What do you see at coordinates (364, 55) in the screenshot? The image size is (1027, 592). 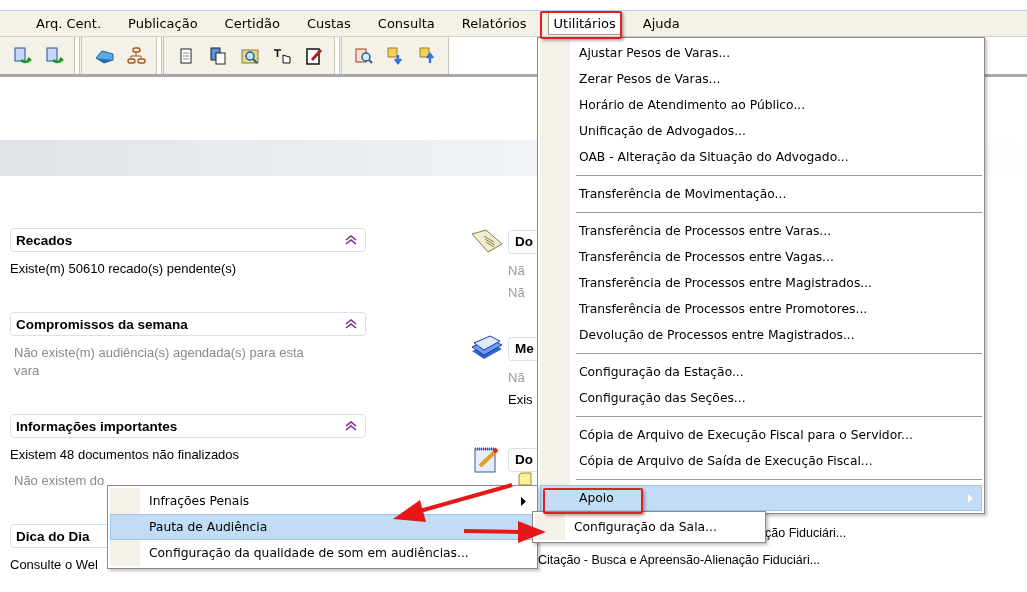 I see `document-search-icon` at bounding box center [364, 55].